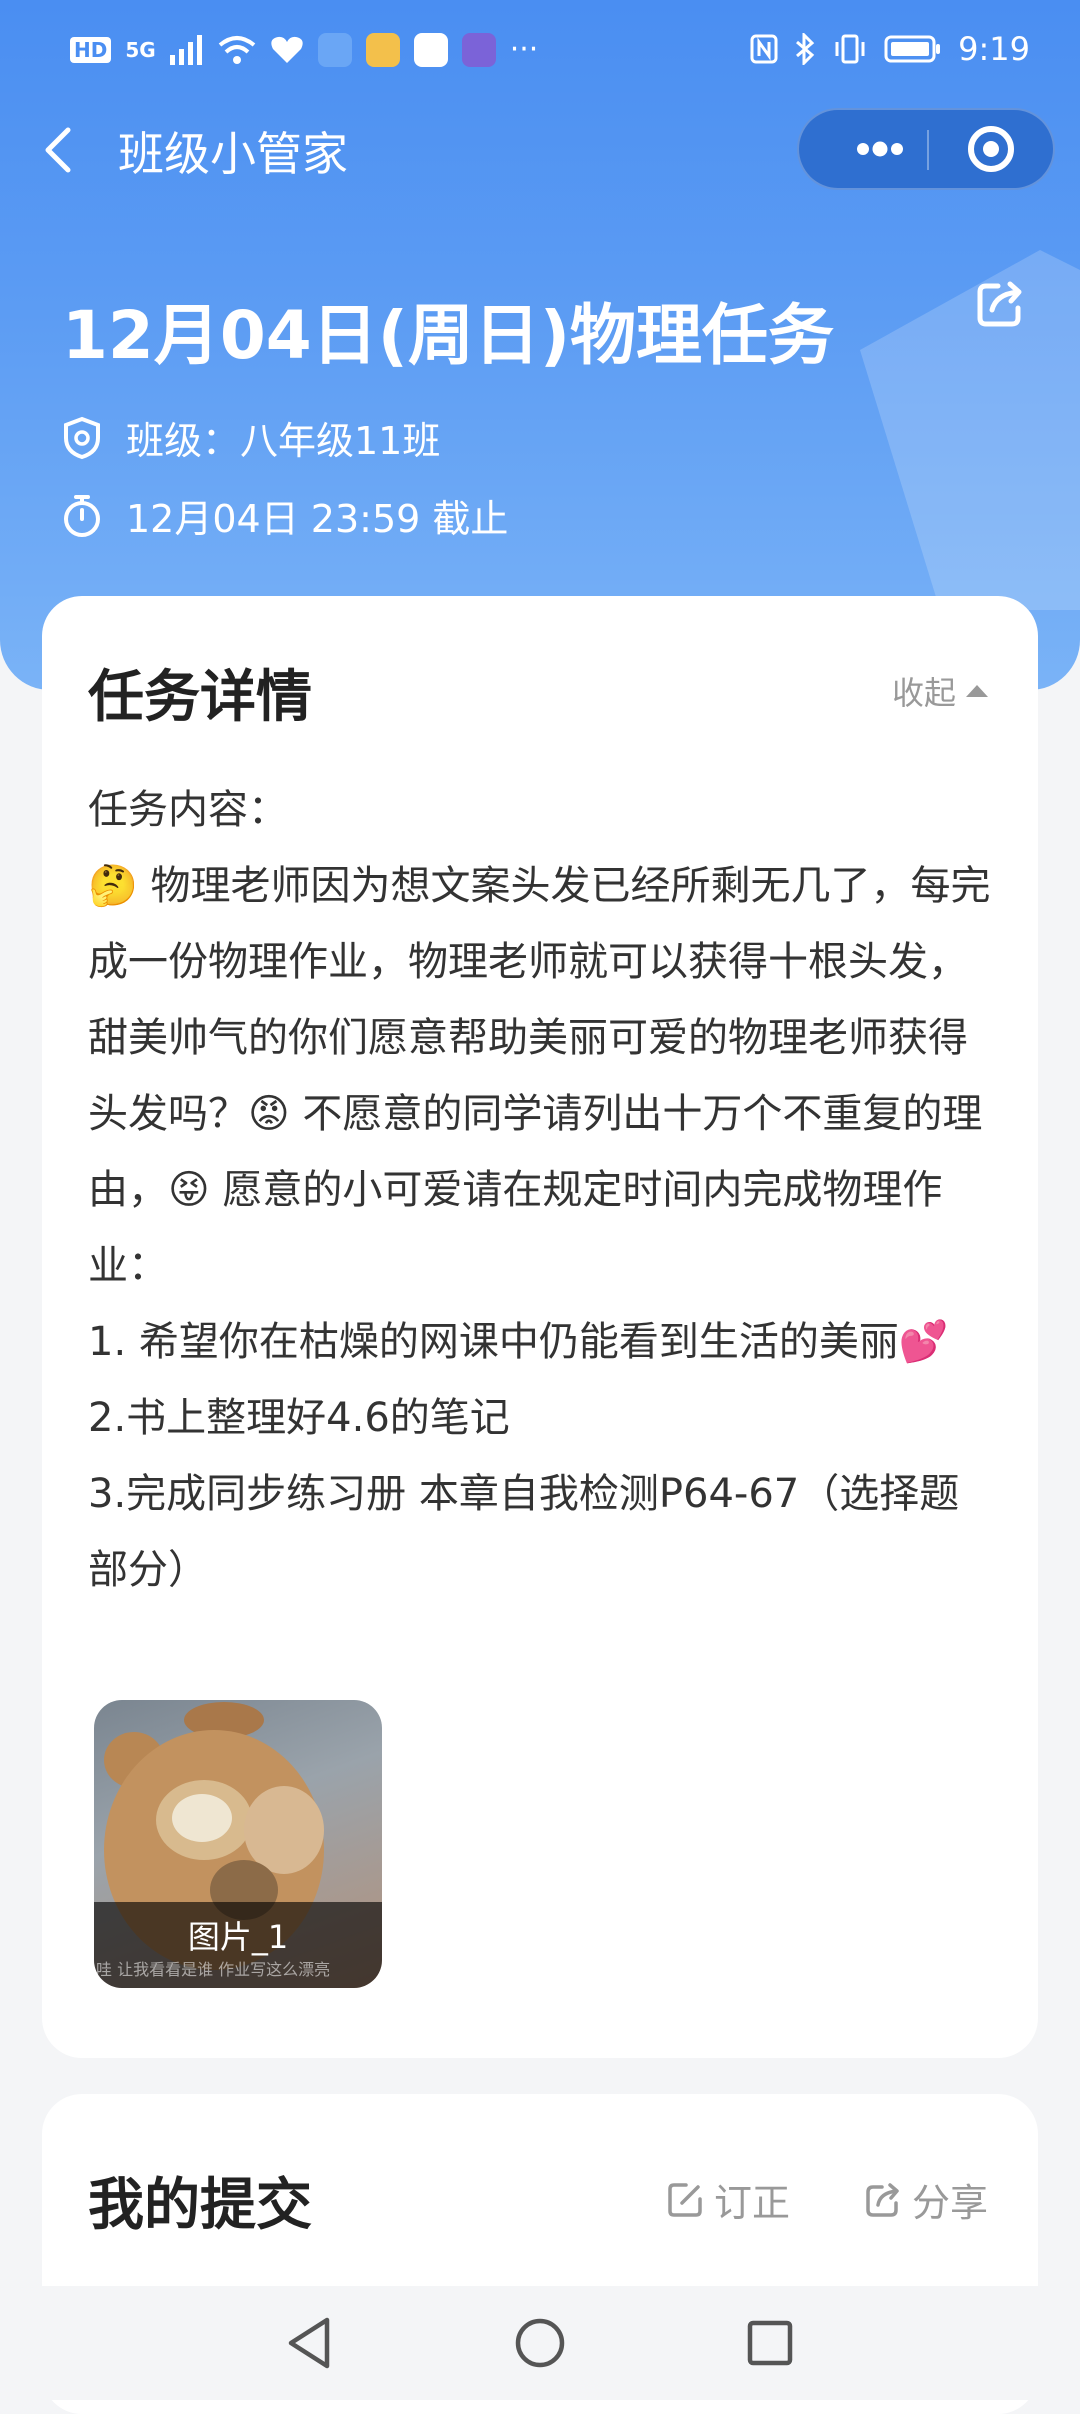  What do you see at coordinates (994, 49) in the screenshot?
I see `clock: 9:19` at bounding box center [994, 49].